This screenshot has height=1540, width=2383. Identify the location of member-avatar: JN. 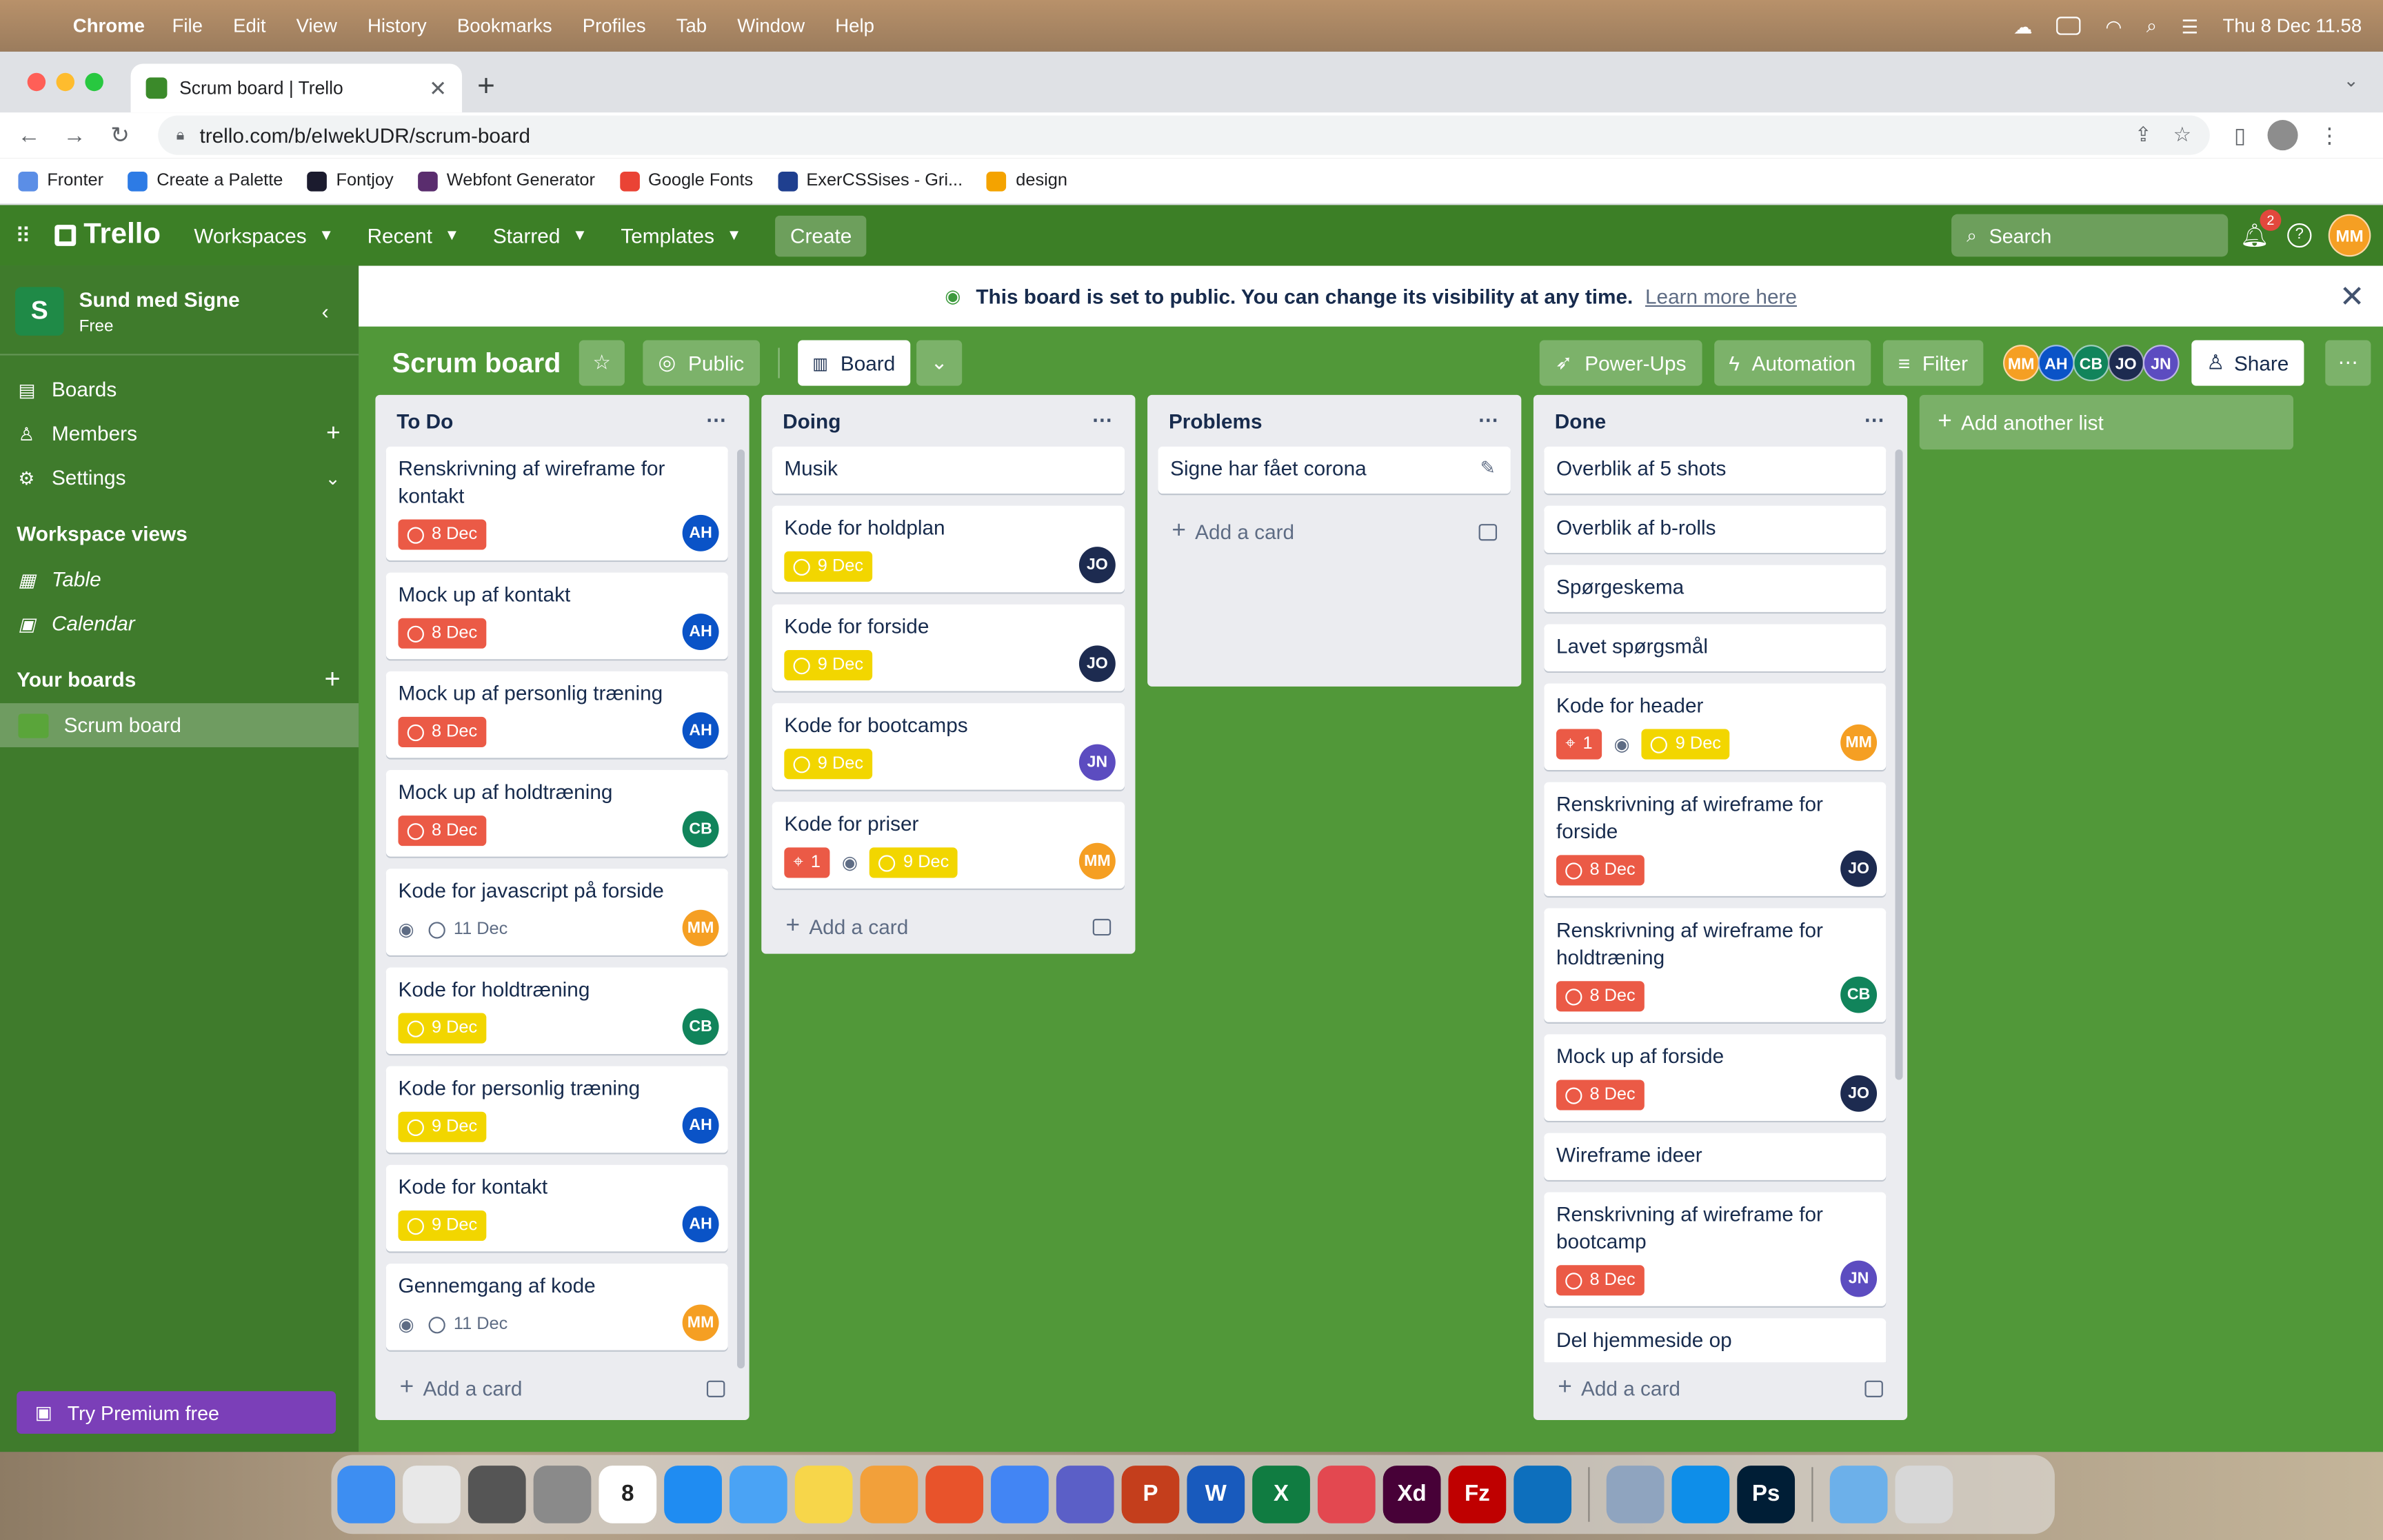
(2161, 364).